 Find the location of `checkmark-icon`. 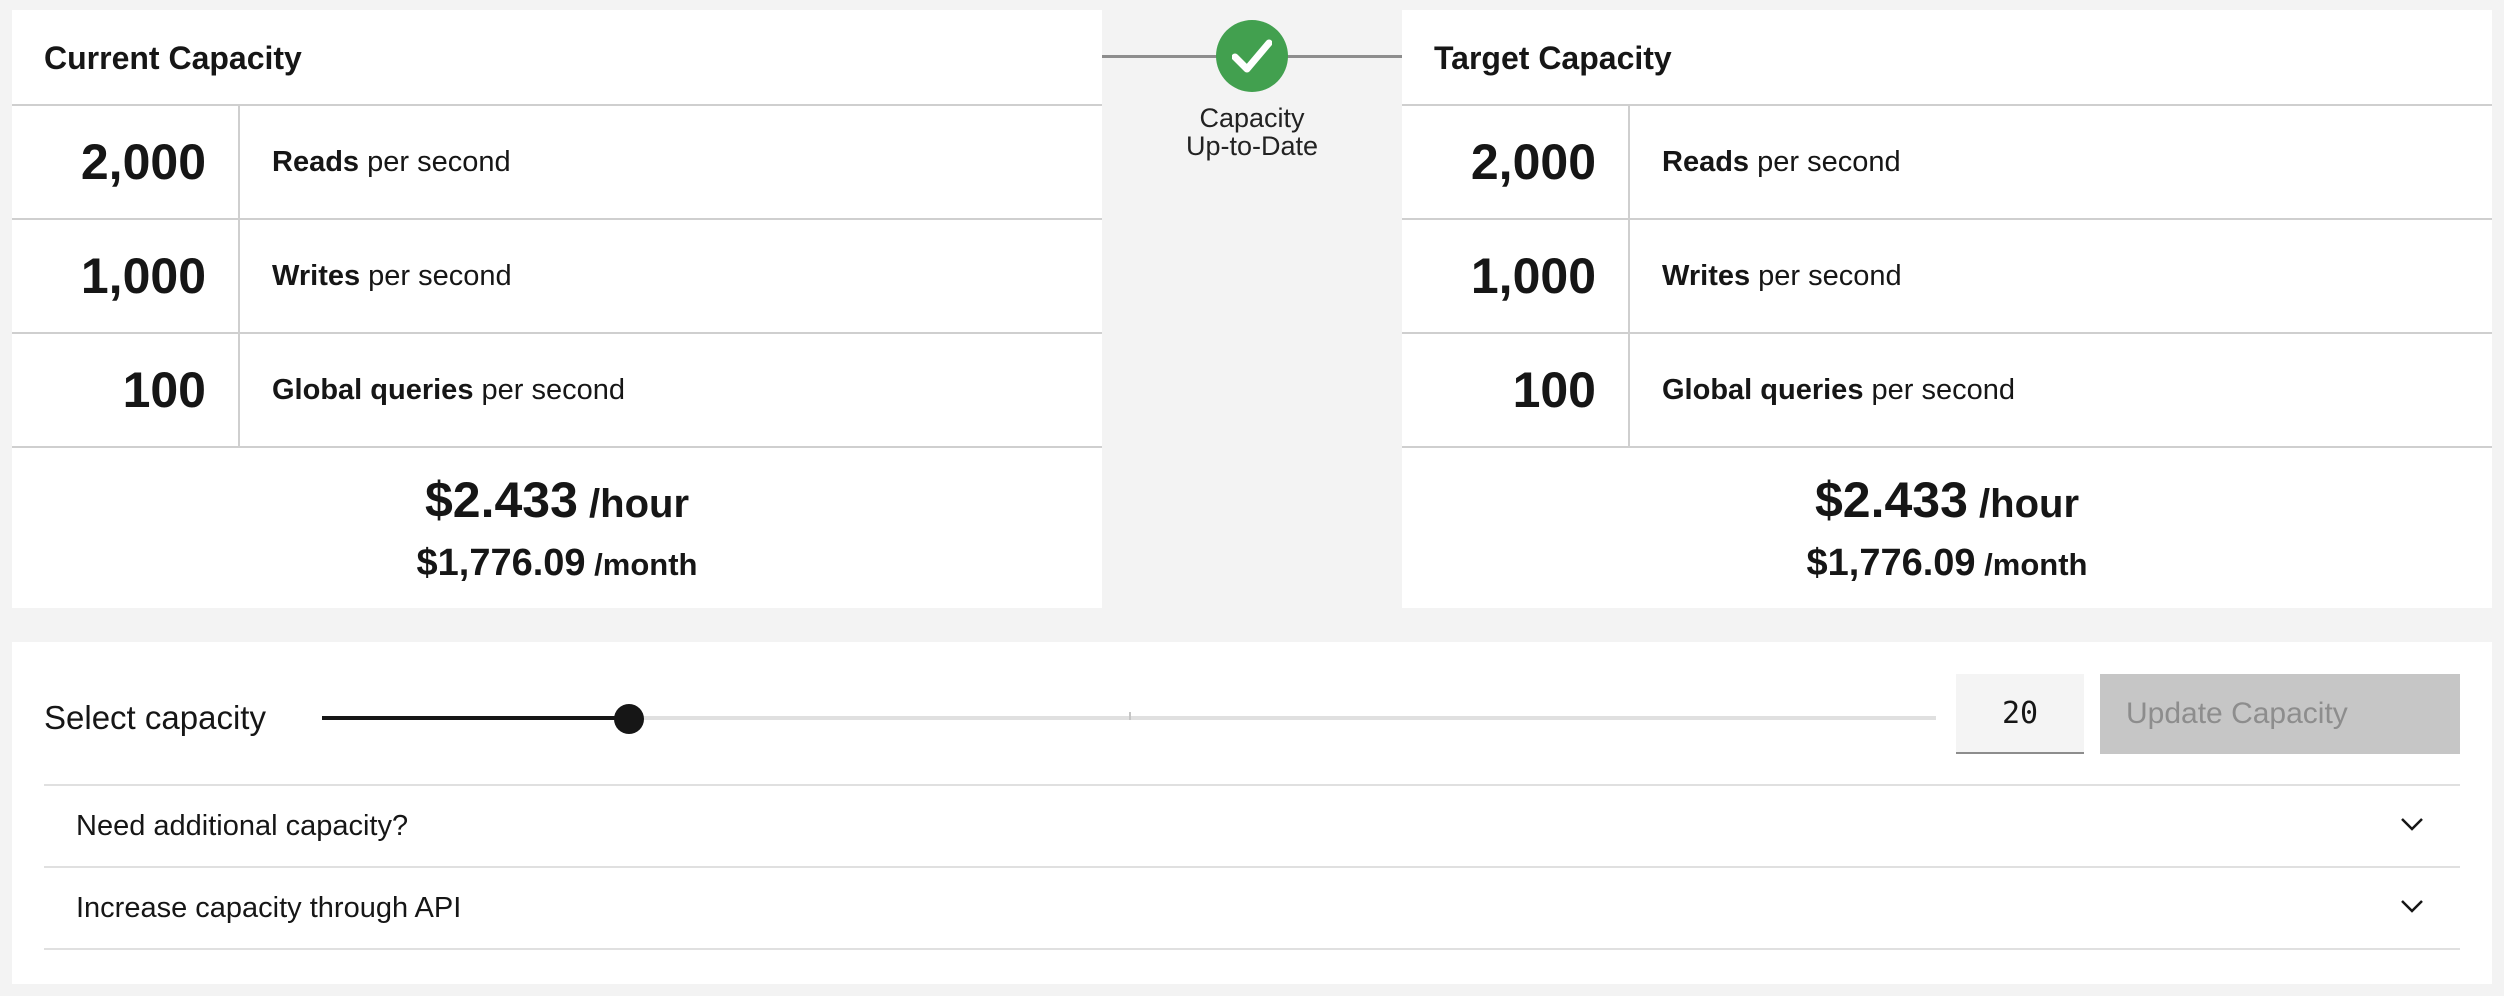

checkmark-icon is located at coordinates (1252, 56).